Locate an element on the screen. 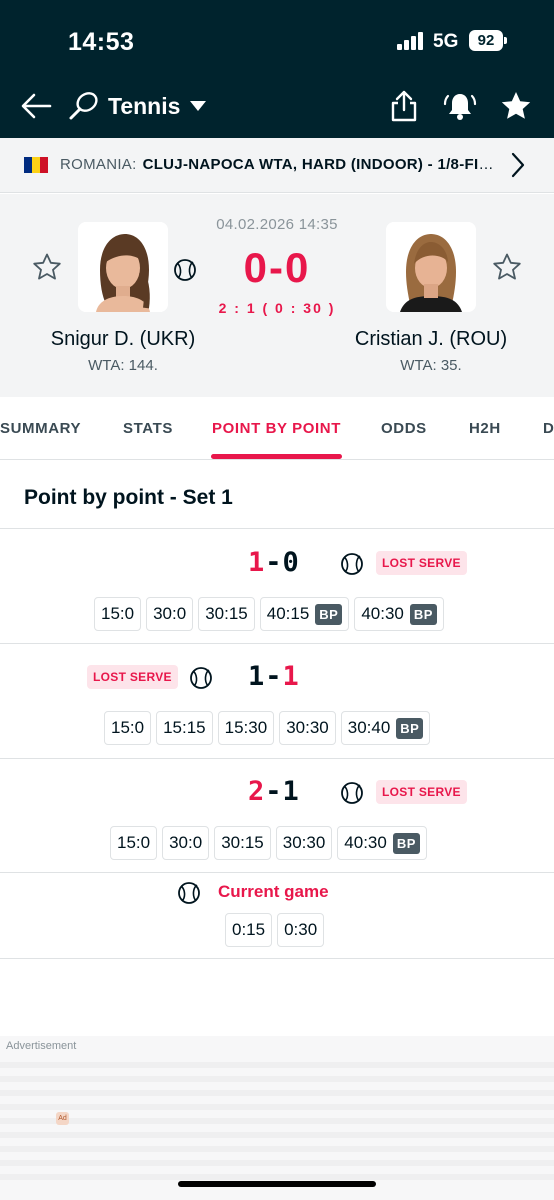 This screenshot has height=1200, width=554. nav-row: Tennis is located at coordinates (277, 107).